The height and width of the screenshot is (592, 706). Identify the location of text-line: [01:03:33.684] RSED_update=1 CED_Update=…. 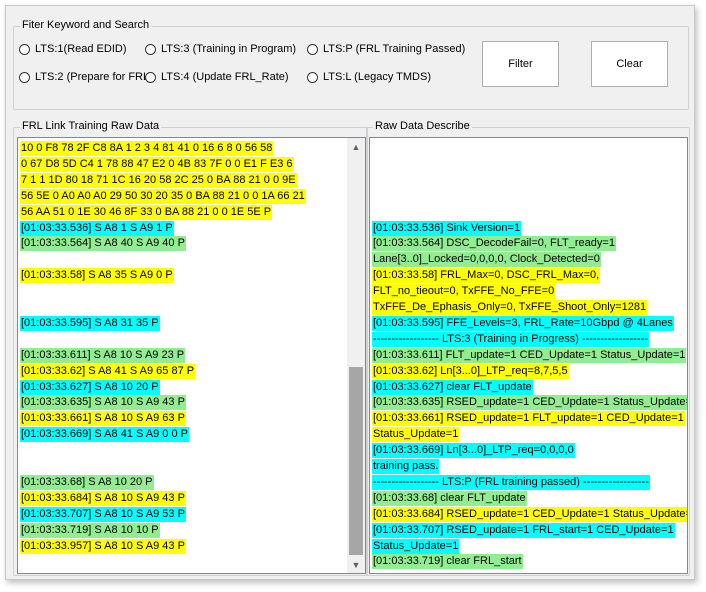
(529, 514).